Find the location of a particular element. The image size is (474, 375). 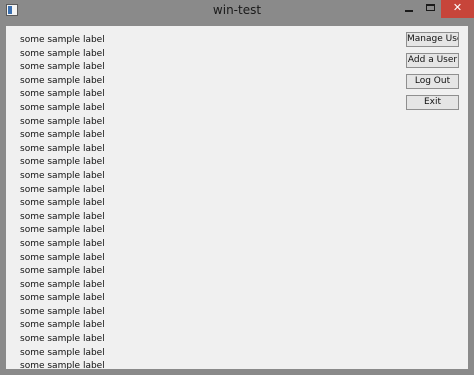

minimize-button is located at coordinates (409, 9).